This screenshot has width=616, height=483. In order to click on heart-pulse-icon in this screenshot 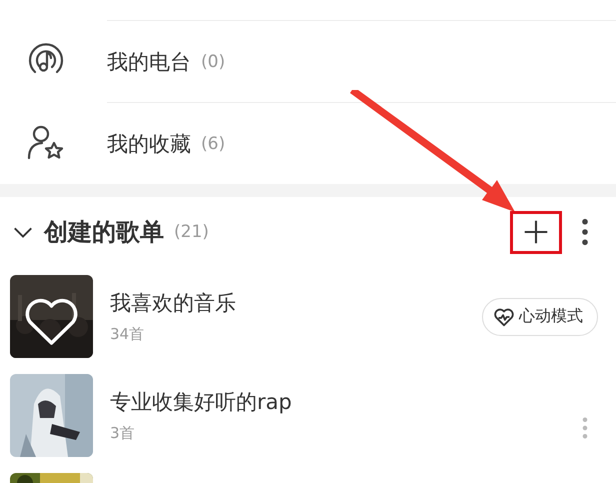, I will do `click(504, 317)`.